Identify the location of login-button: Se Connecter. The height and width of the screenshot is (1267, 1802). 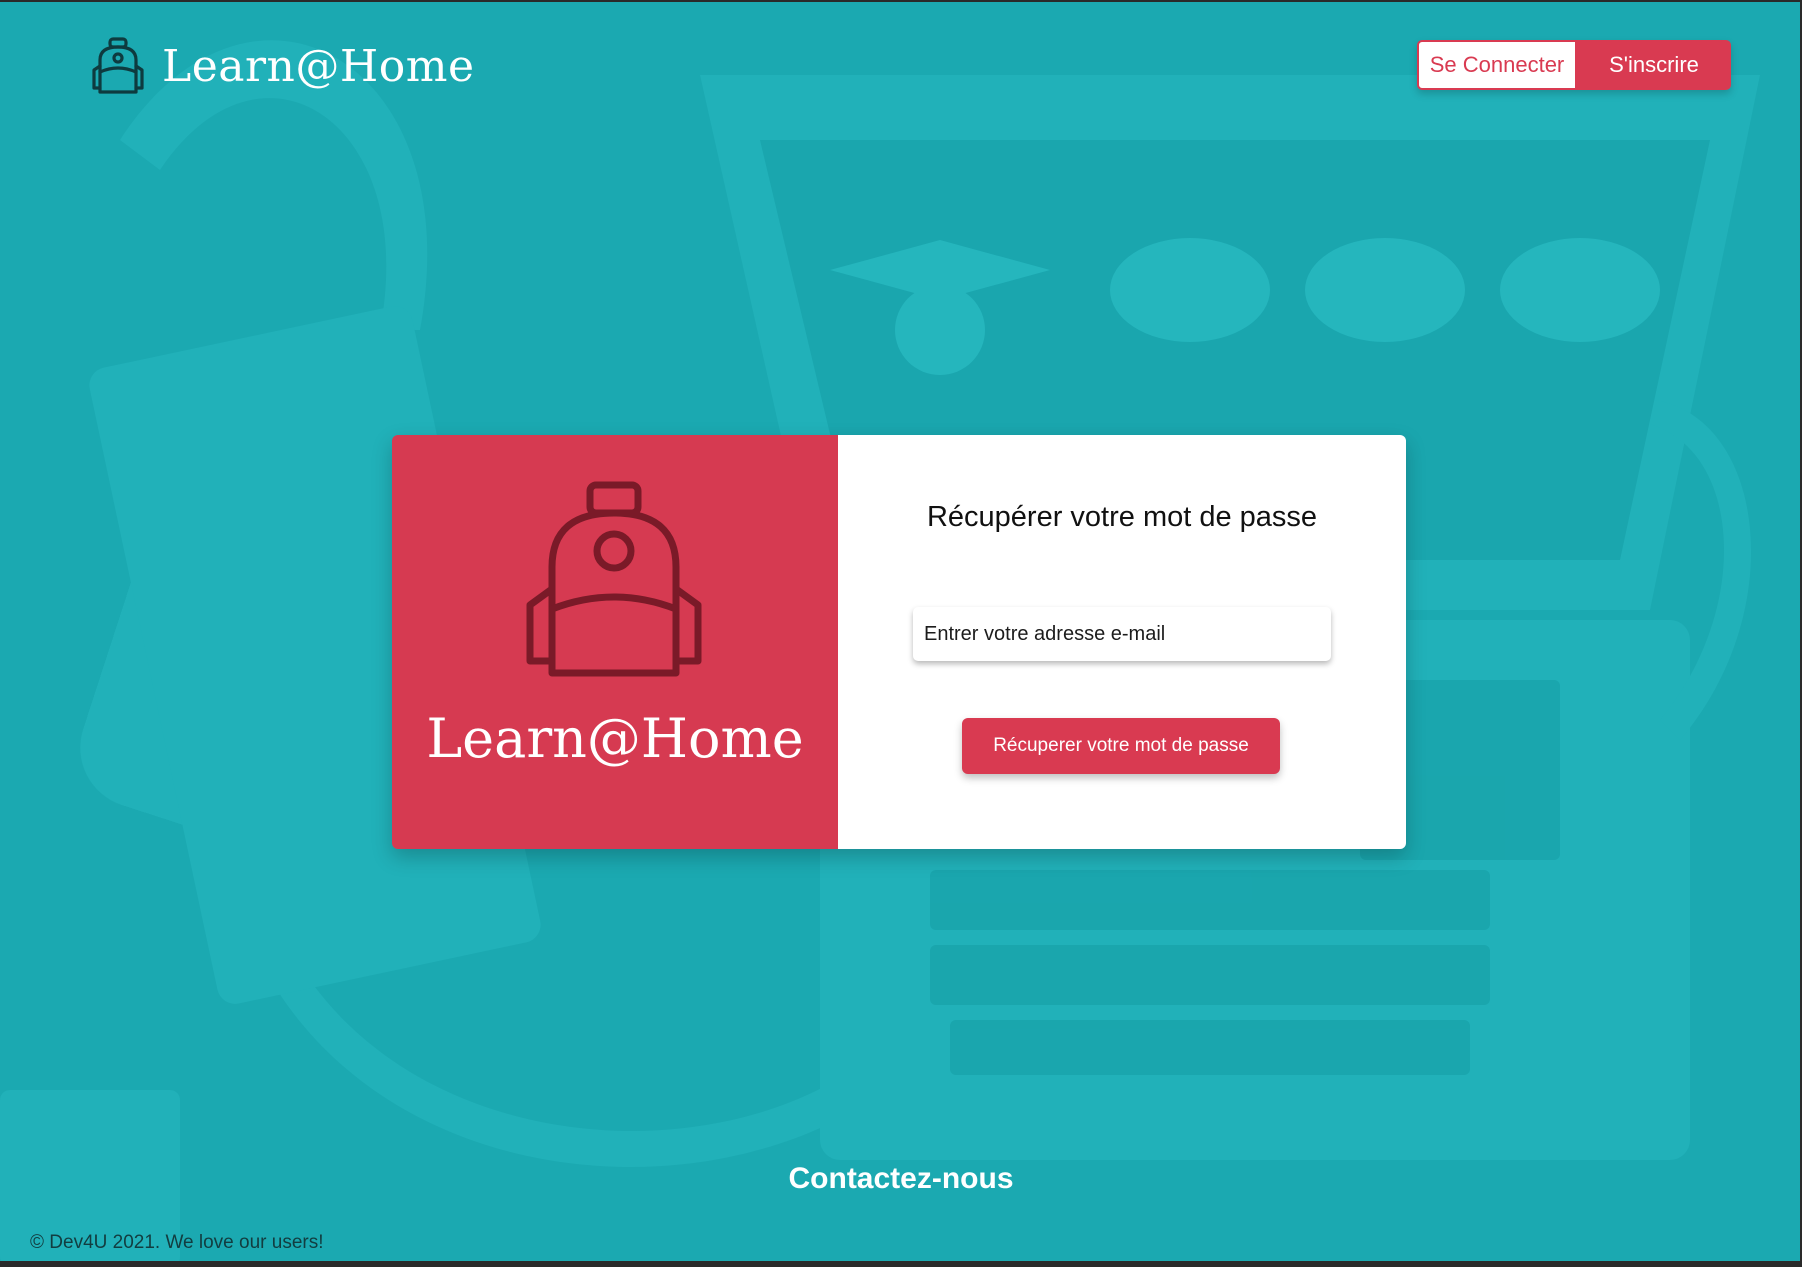
(1497, 65).